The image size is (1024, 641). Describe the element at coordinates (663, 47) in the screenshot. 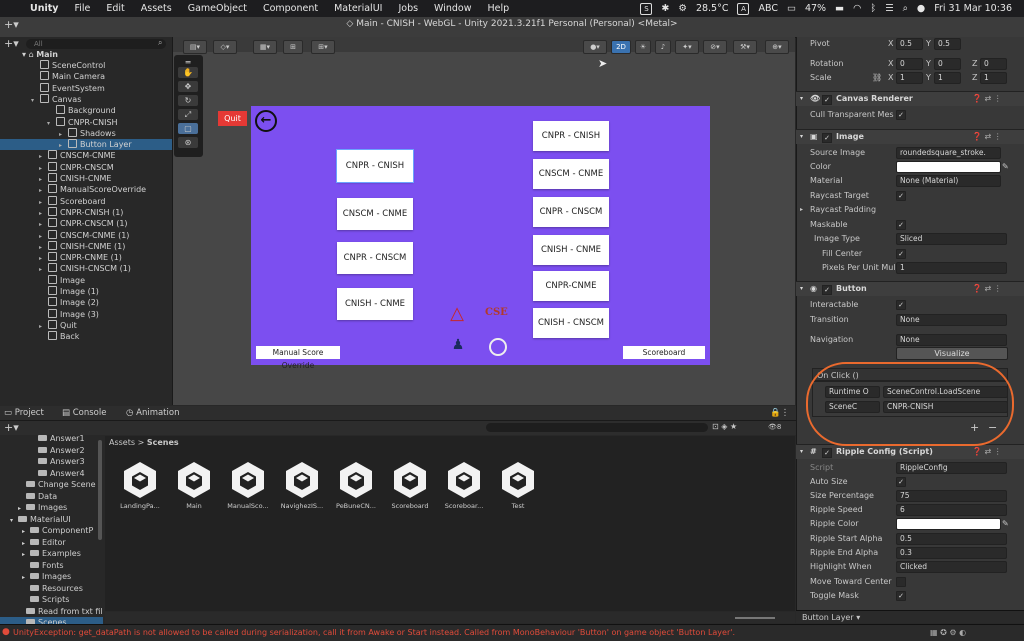

I see `audio-icon: ♪` at that location.